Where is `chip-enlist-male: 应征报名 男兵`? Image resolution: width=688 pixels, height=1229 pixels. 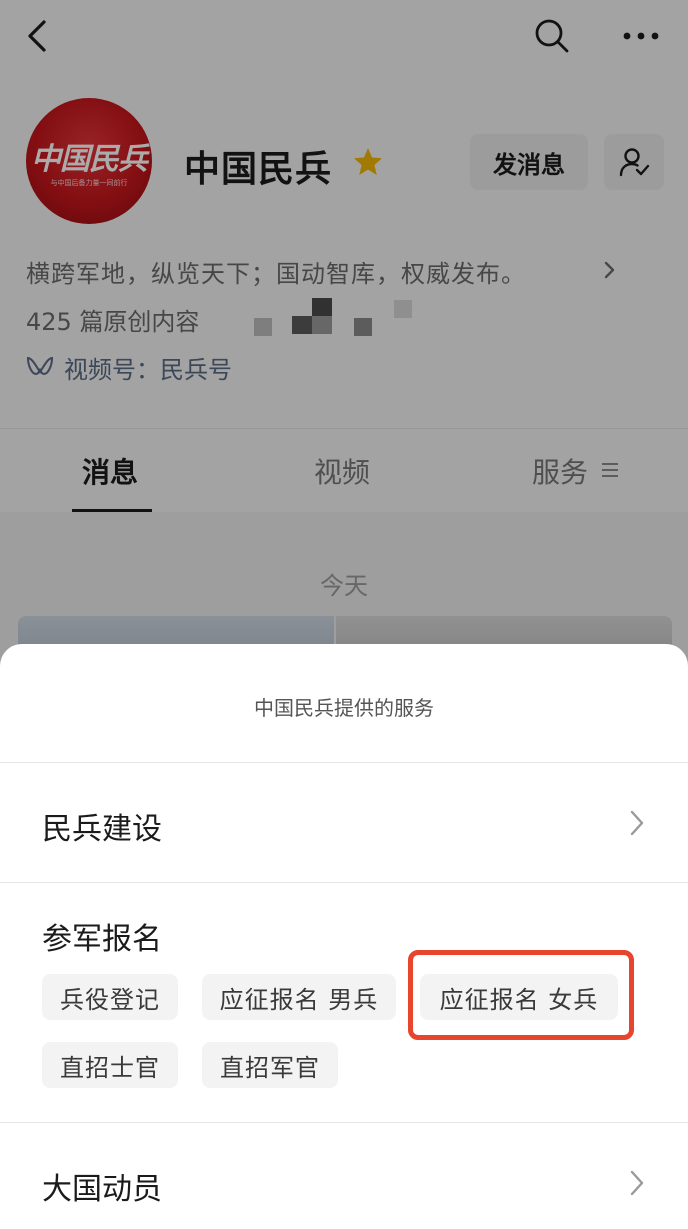 chip-enlist-male: 应征报名 男兵 is located at coordinates (299, 997).